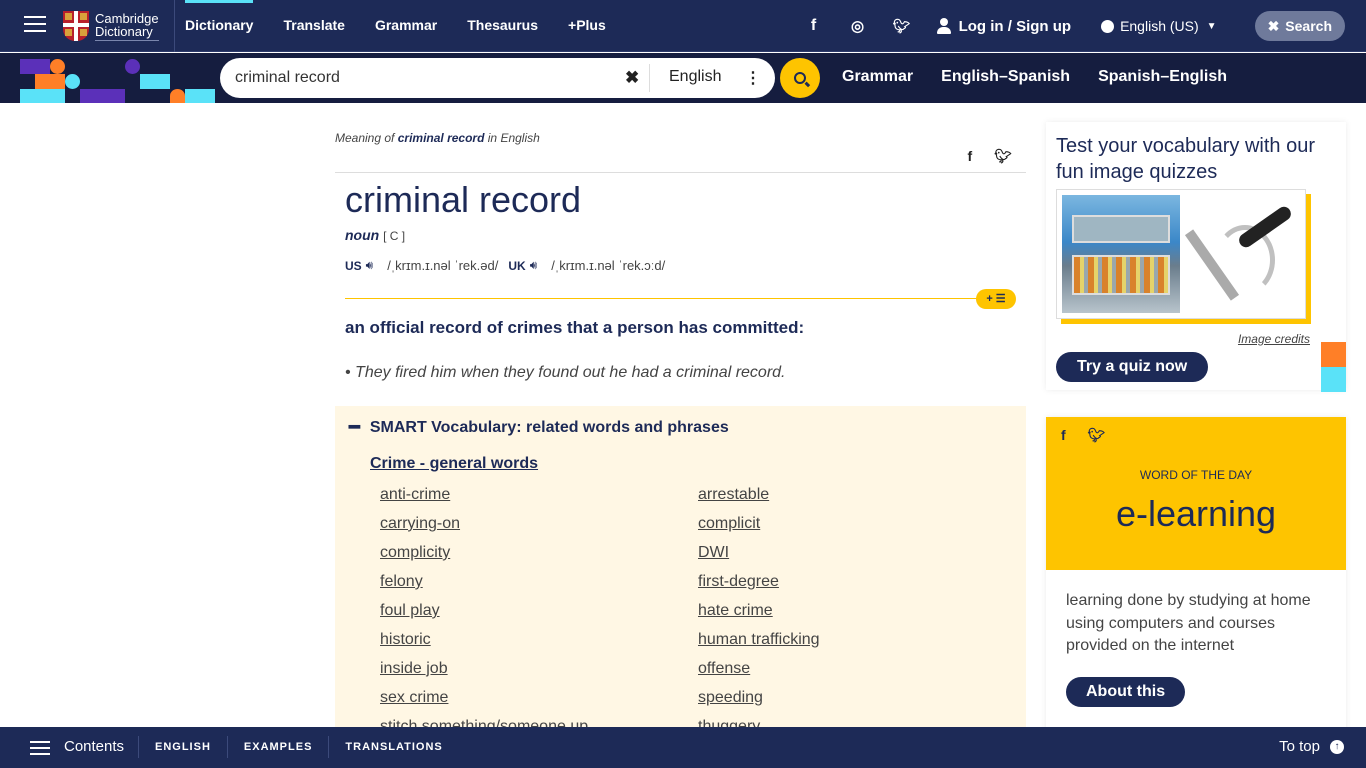 This screenshot has height=768, width=1366. I want to click on logo-line2: Dictionary, so click(127, 33).